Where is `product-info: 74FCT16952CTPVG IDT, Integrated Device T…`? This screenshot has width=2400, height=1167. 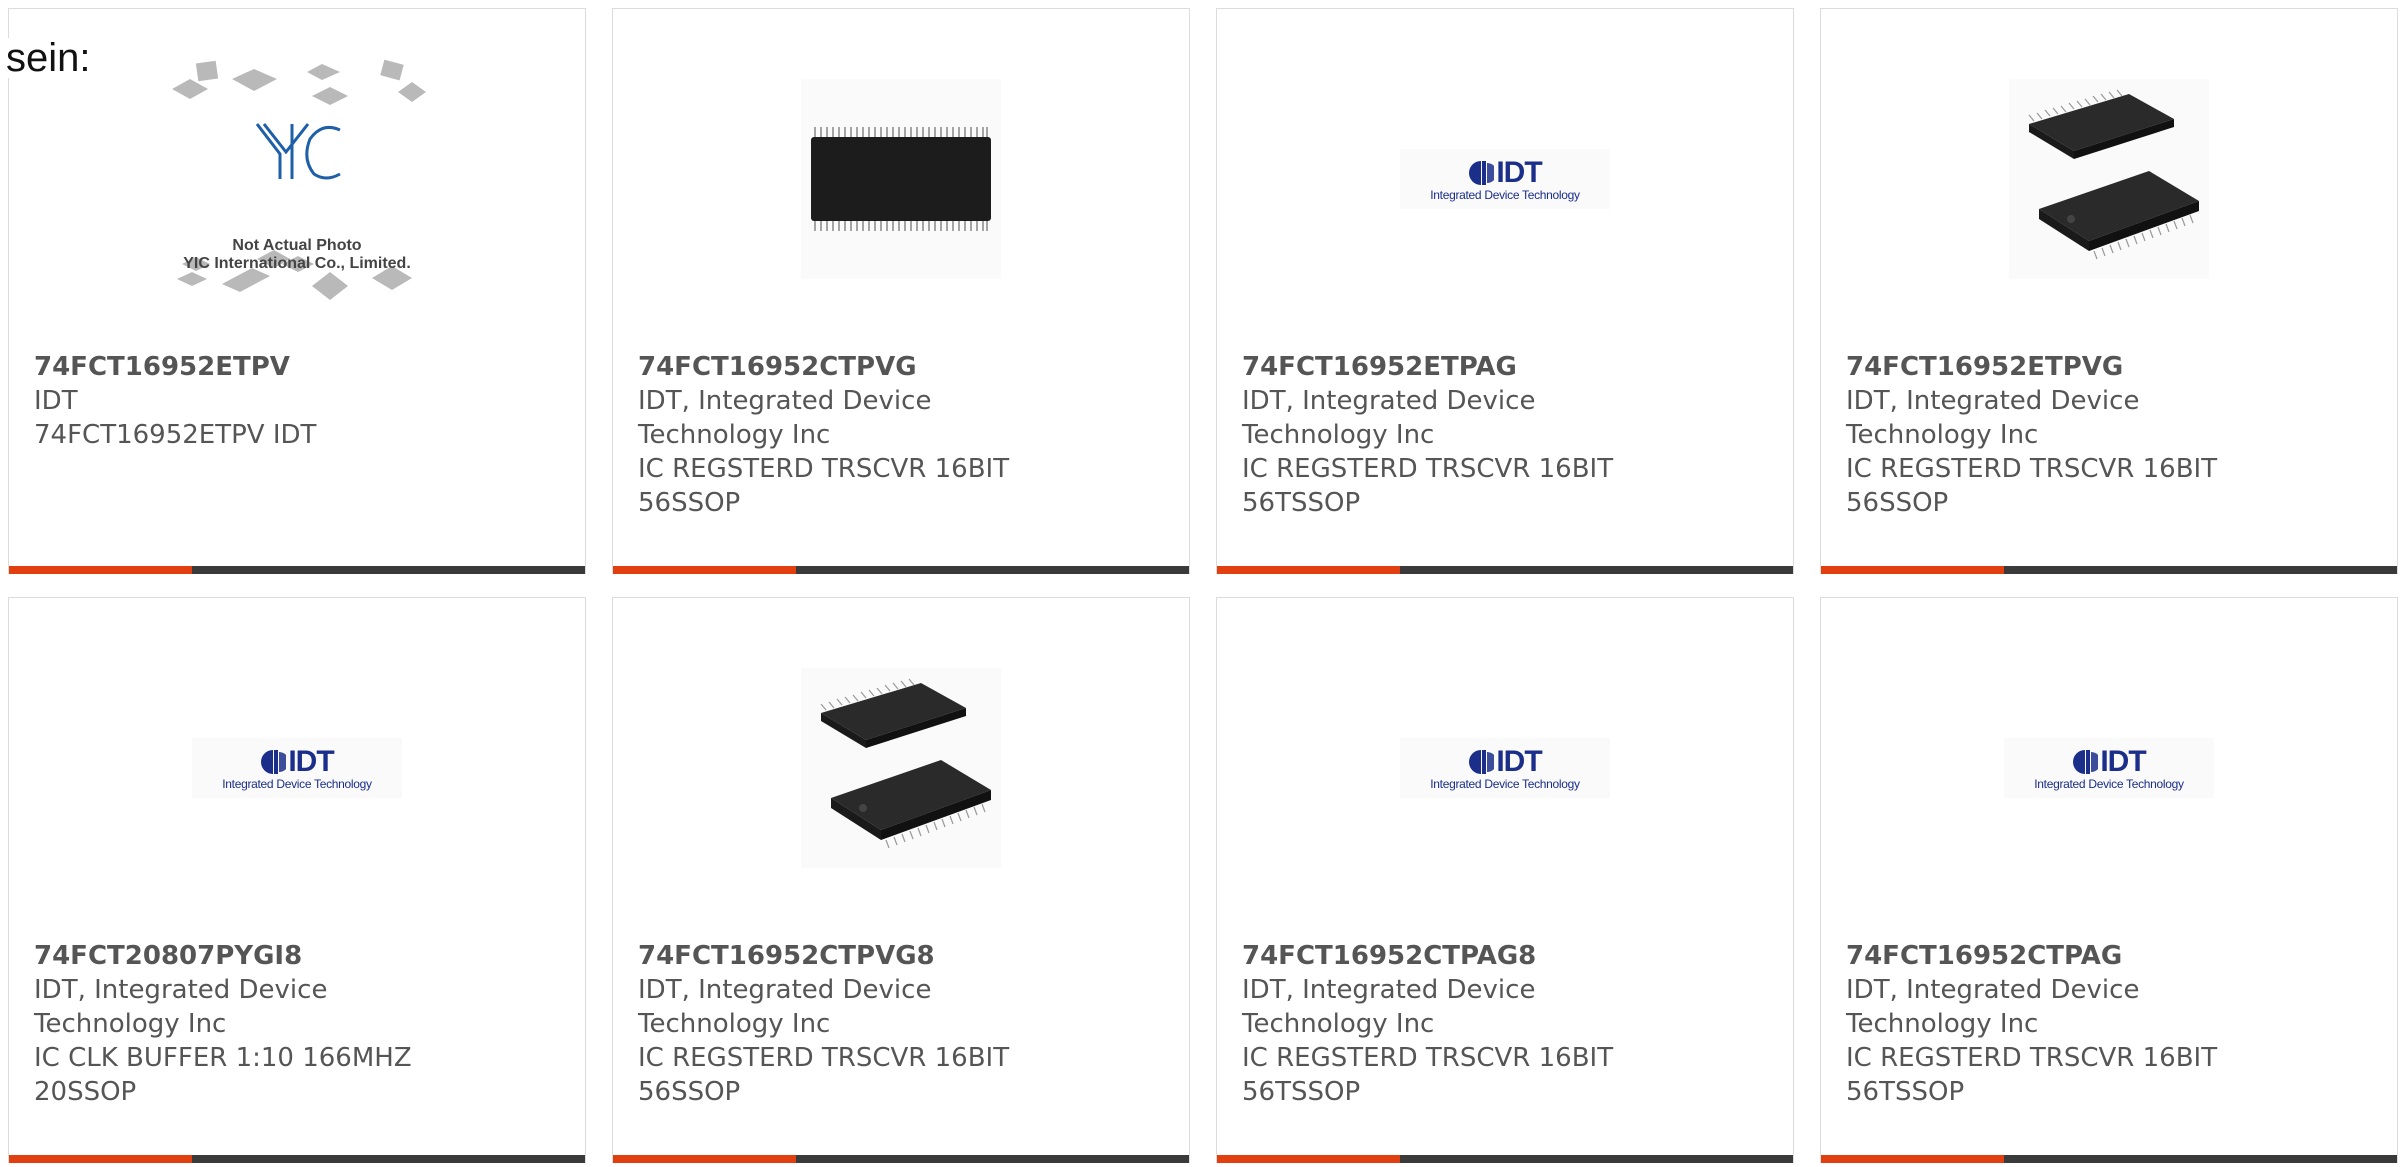 product-info: 74FCT16952CTPVG IDT, Integrated Device T… is located at coordinates (853, 435).